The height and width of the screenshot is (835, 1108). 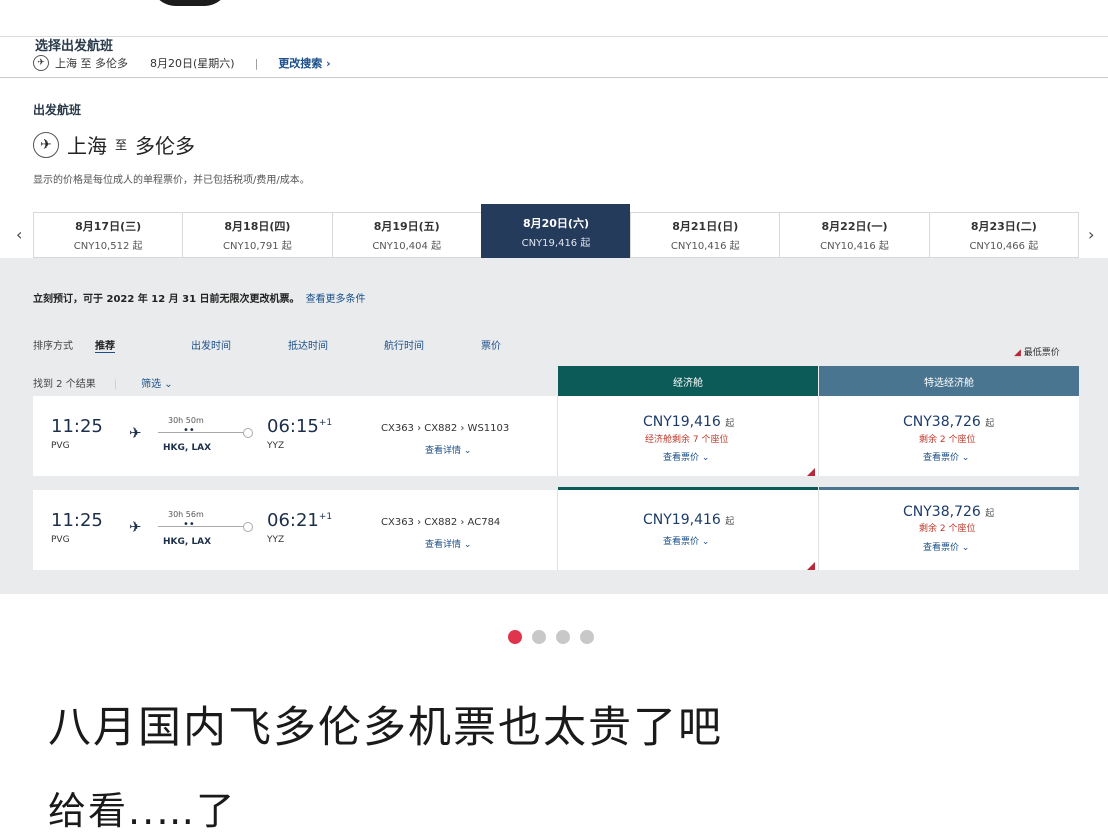 What do you see at coordinates (1003, 226) in the screenshot?
I see `date-label: 8月23日(二)` at bounding box center [1003, 226].